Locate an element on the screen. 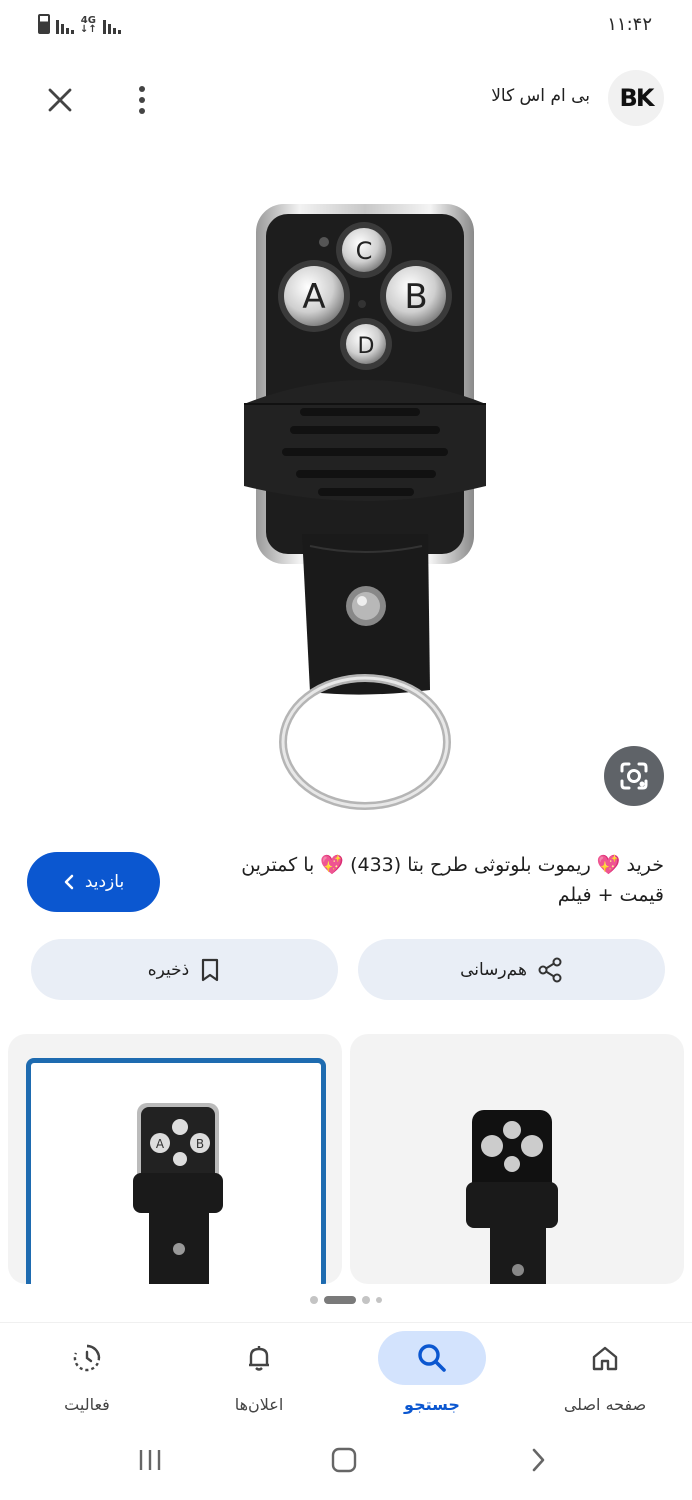 The image size is (692, 1500). site-name: بی ام اس کالا is located at coordinates (540, 96).